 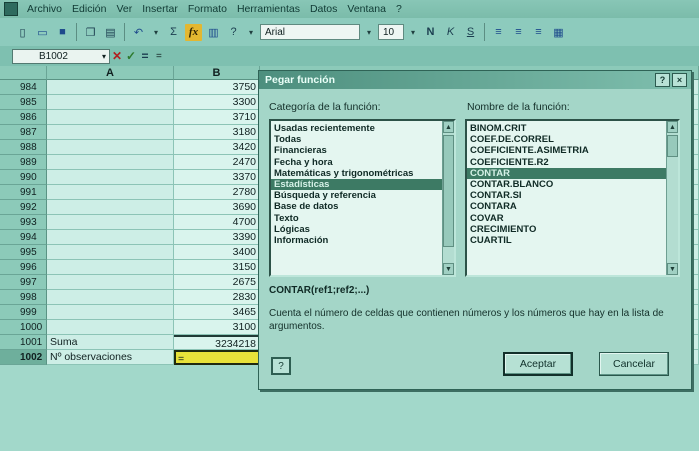 I want to click on menu-help: ?, so click(x=399, y=9).